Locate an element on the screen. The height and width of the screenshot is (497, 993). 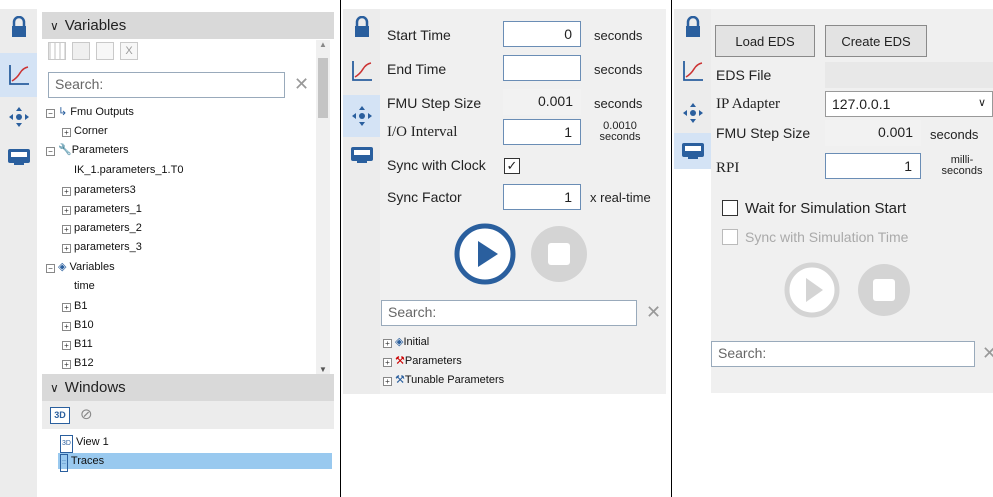
play-button is located at coordinates (485, 254).